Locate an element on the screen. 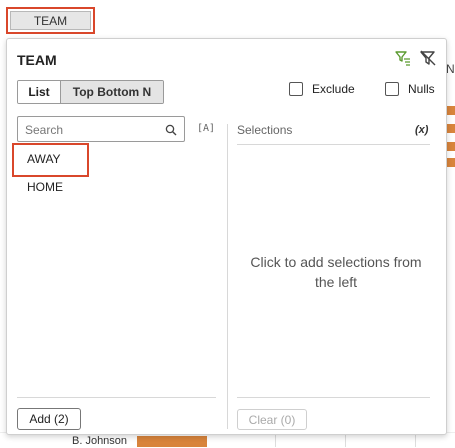 Image resolution: width=455 pixels, height=448 pixels. background-column-letter: N is located at coordinates (450, 69).